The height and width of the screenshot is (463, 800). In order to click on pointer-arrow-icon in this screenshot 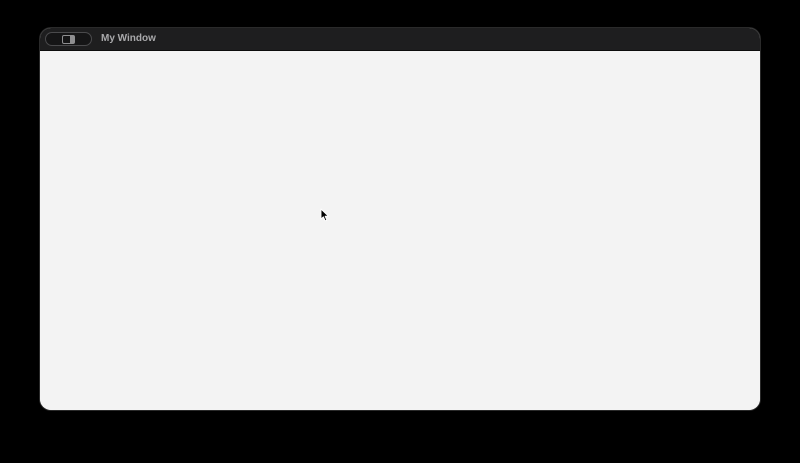, I will do `click(325, 215)`.